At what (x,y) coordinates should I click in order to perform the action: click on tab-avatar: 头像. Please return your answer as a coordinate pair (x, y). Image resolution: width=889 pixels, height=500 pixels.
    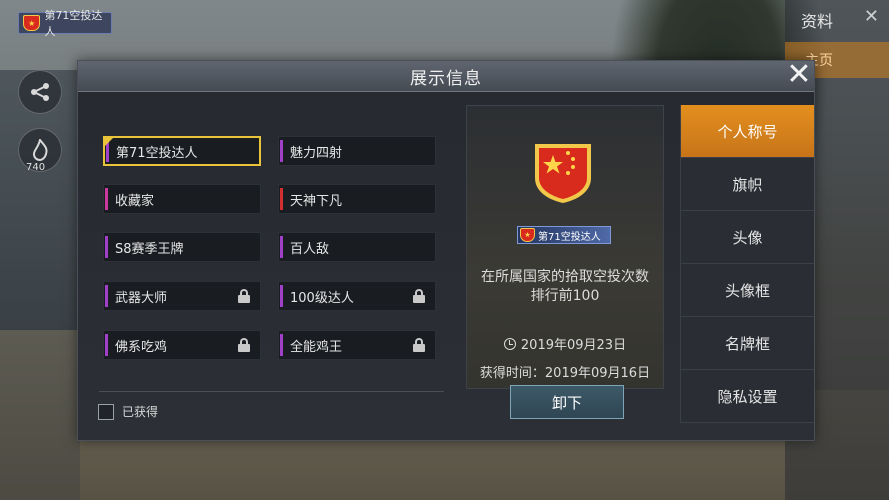
    Looking at the image, I should click on (747, 237).